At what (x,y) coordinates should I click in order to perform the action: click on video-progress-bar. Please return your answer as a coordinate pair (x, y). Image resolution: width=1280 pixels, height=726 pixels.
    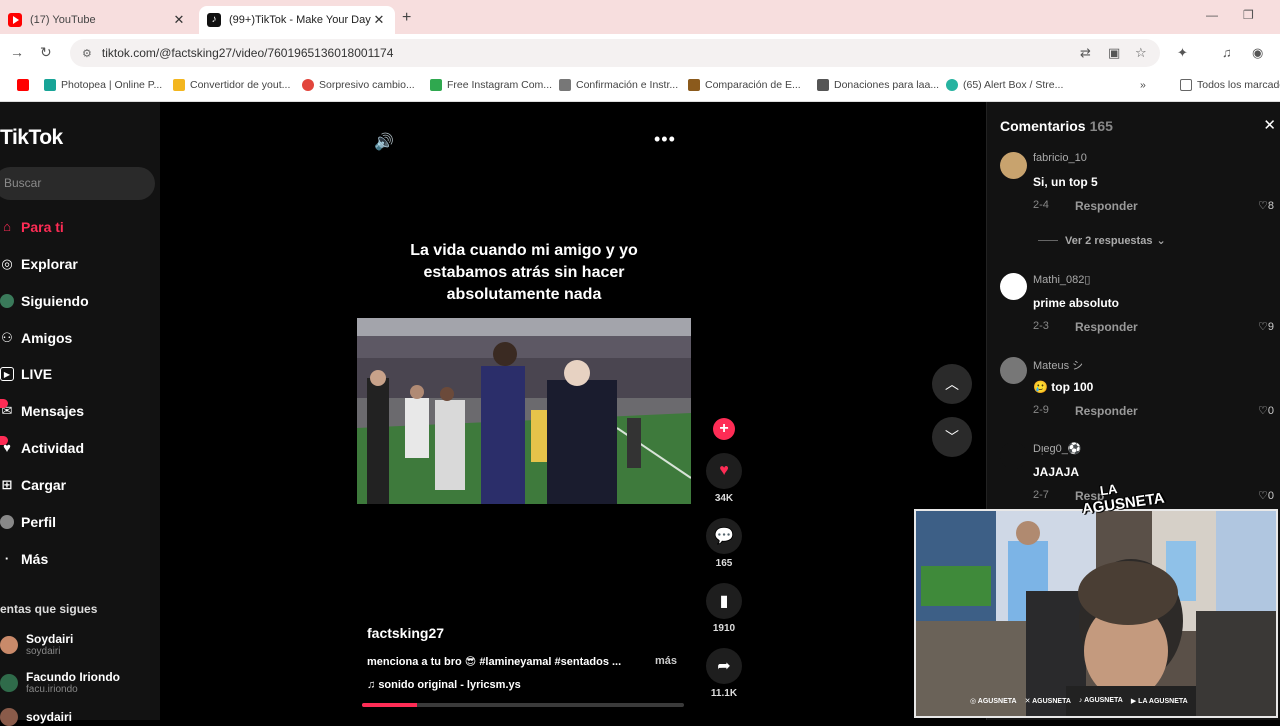
    Looking at the image, I should click on (523, 705).